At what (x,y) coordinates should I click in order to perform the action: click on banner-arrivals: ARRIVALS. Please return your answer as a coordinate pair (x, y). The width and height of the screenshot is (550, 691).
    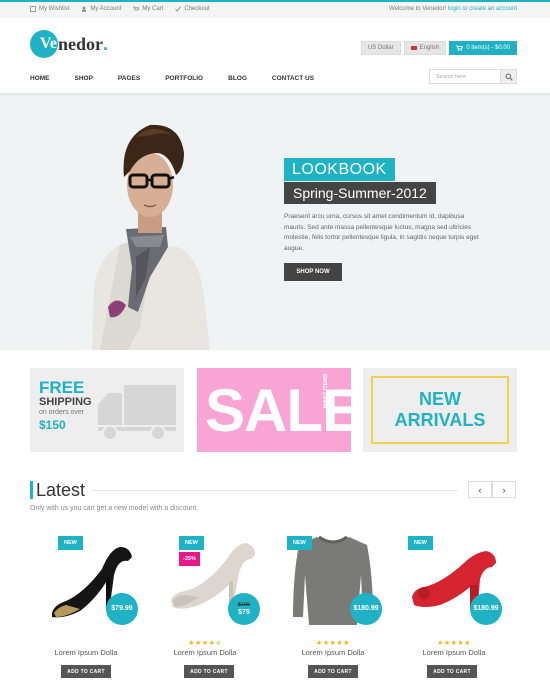
    Looking at the image, I should click on (440, 420).